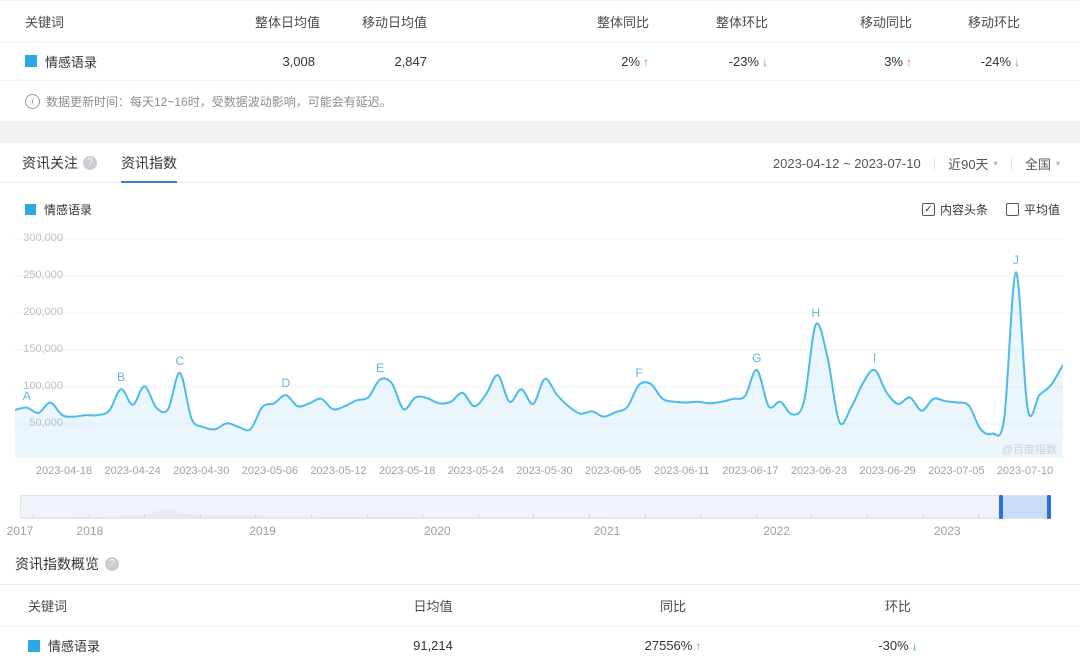 This screenshot has width=1080, height=665. I want to click on region-dropdown-label: 全国, so click(1037, 164).